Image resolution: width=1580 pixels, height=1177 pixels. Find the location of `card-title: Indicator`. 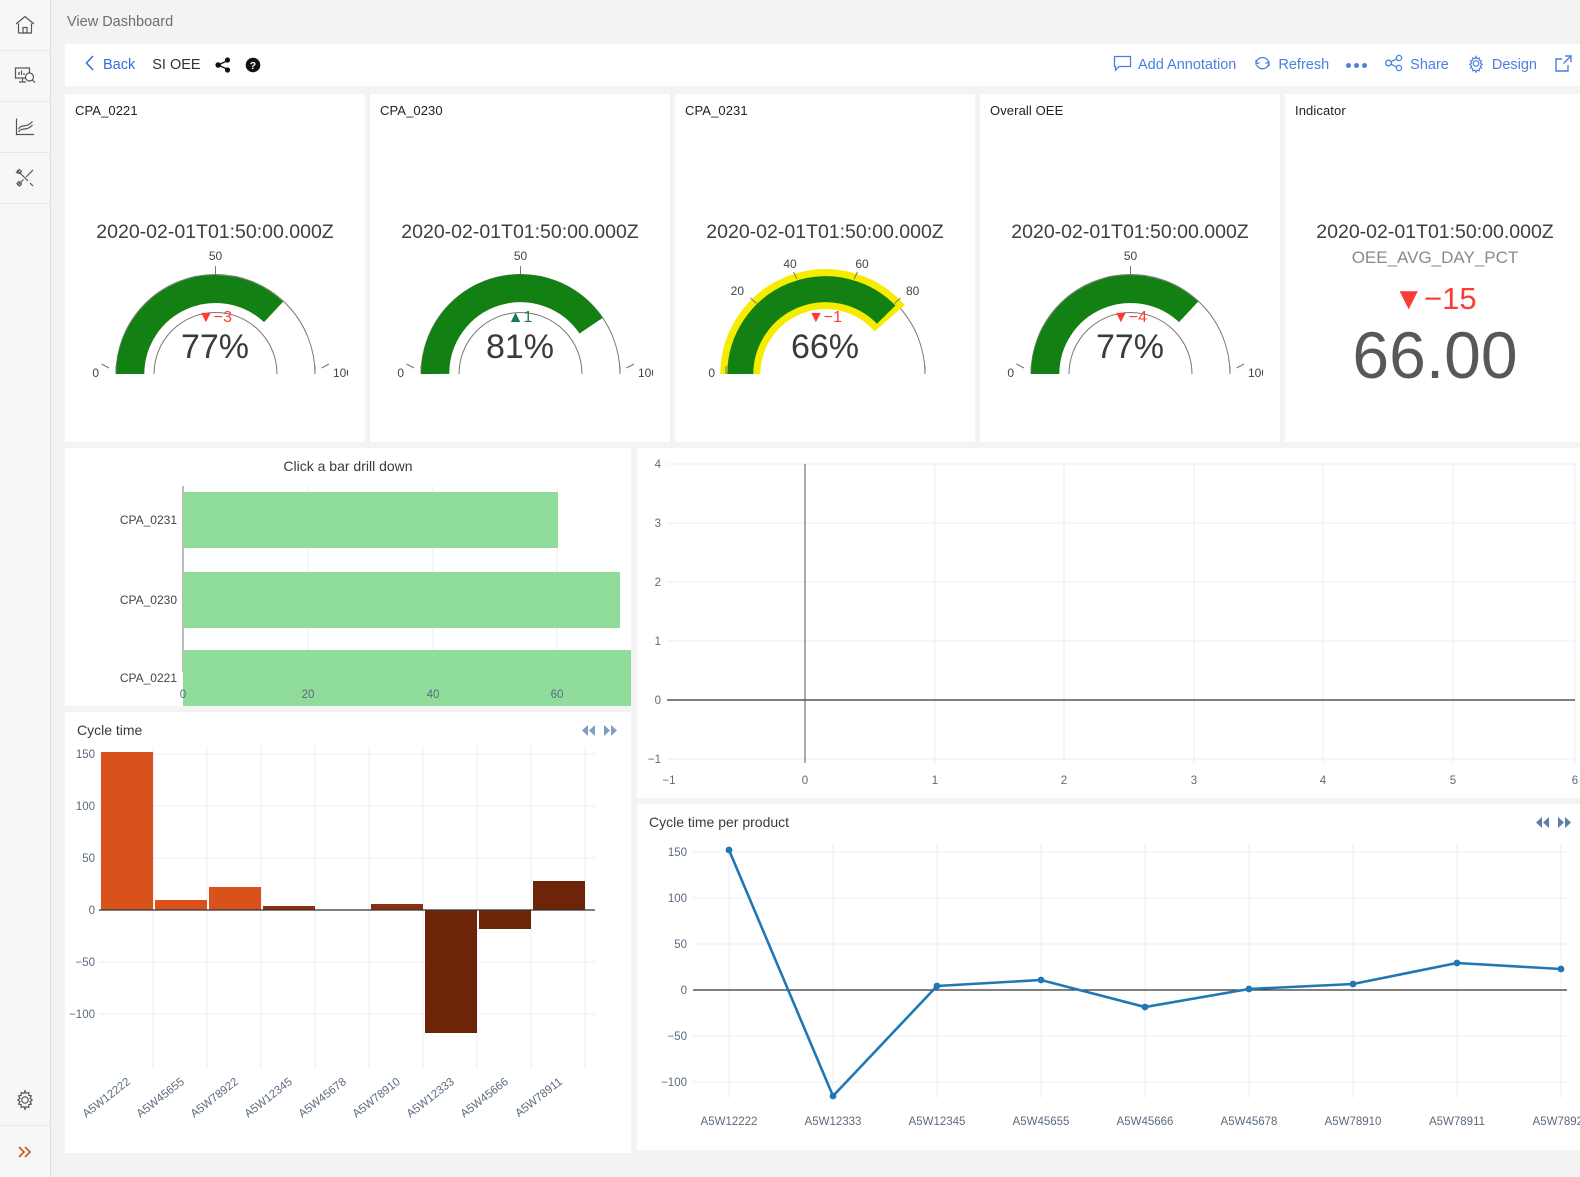

card-title: Indicator is located at coordinates (1320, 110).